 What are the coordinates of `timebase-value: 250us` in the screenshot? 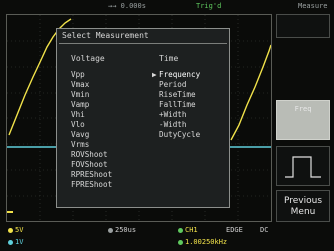 It's located at (126, 230).